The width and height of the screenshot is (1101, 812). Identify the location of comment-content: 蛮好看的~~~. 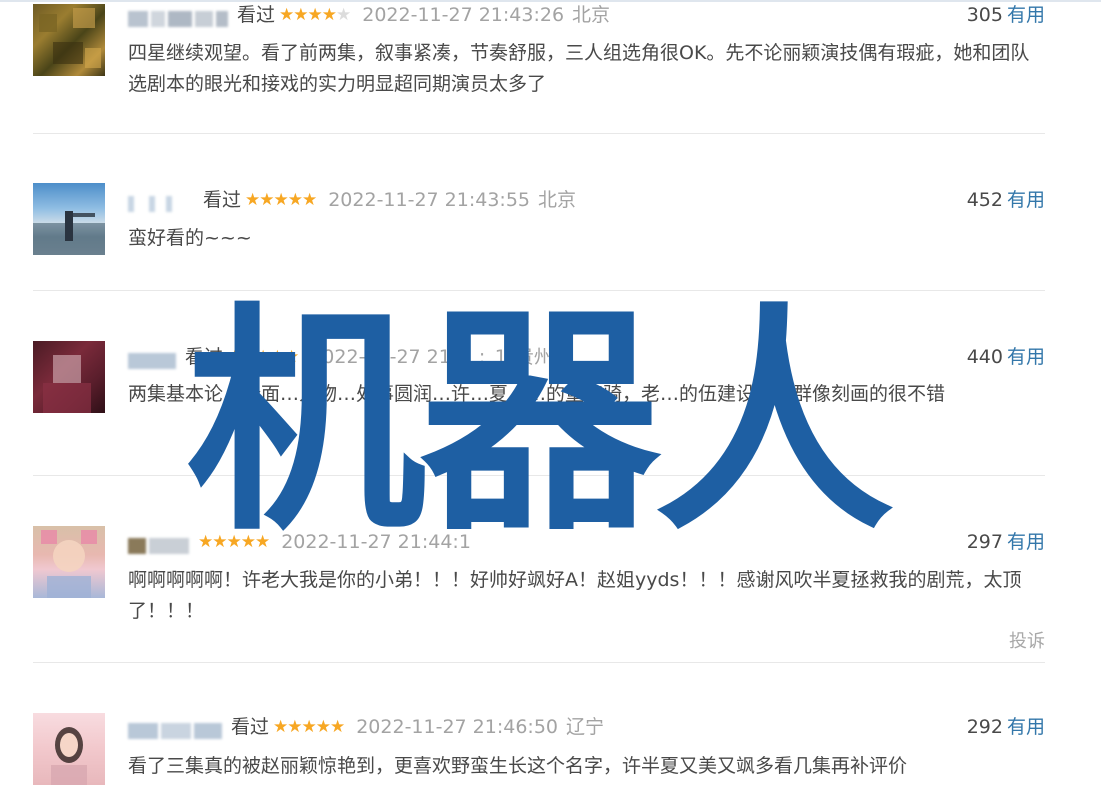
(190, 238).